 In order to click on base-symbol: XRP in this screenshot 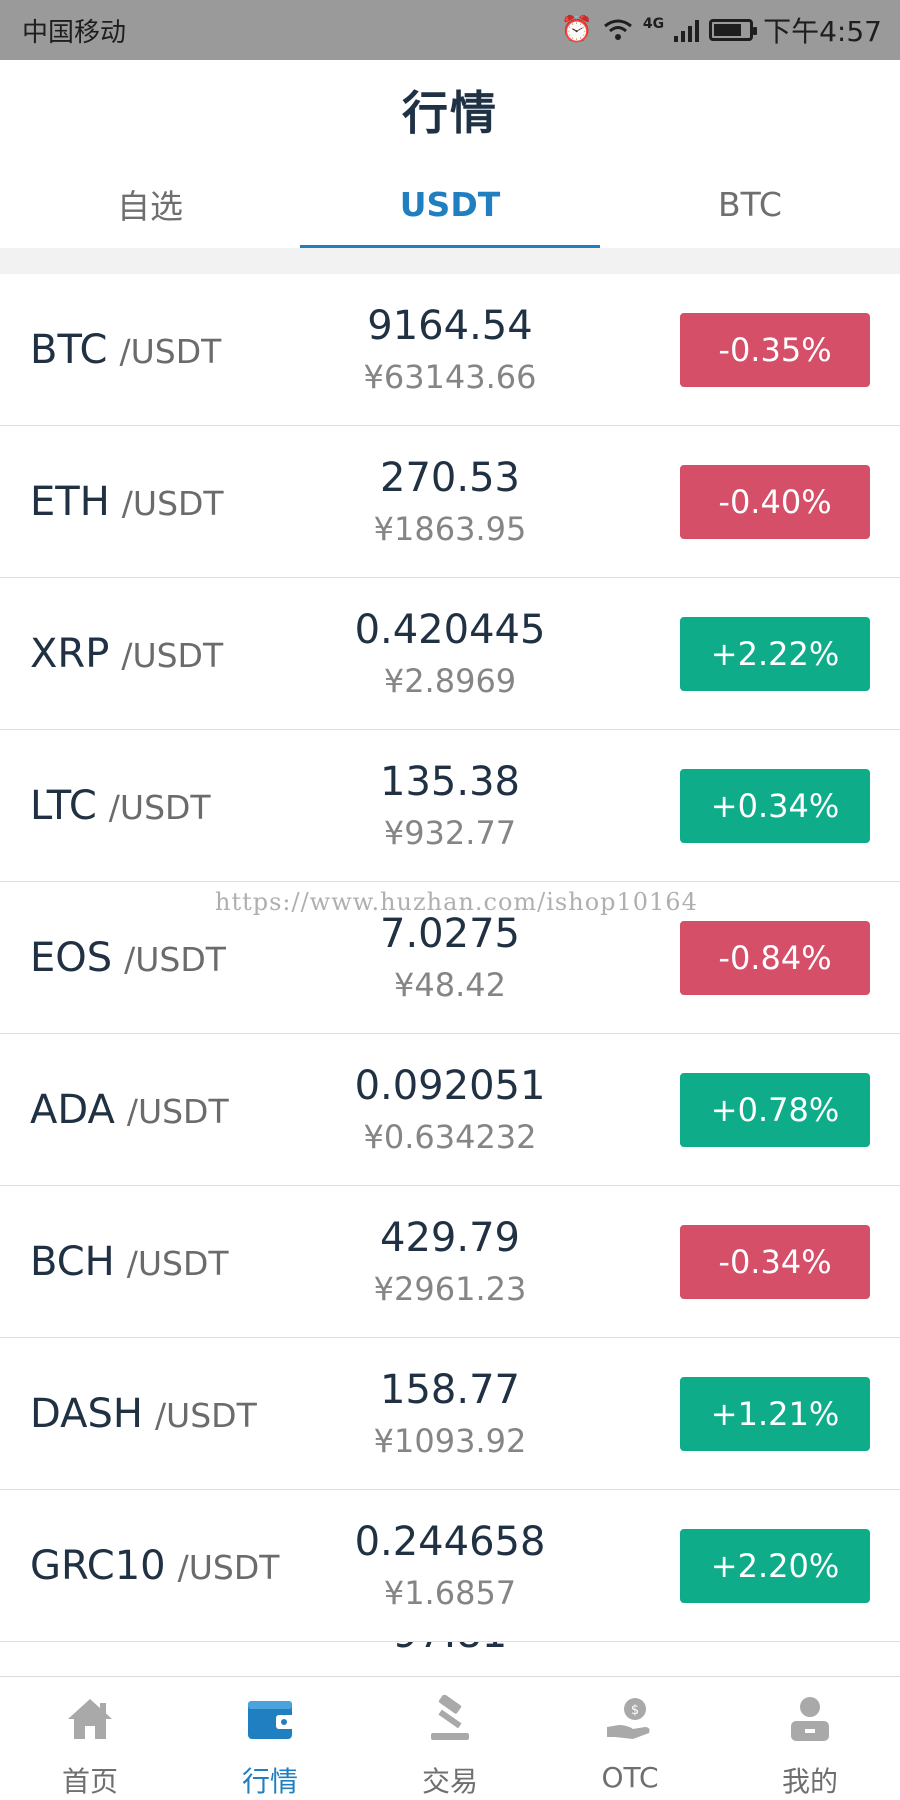, I will do `click(70, 653)`.